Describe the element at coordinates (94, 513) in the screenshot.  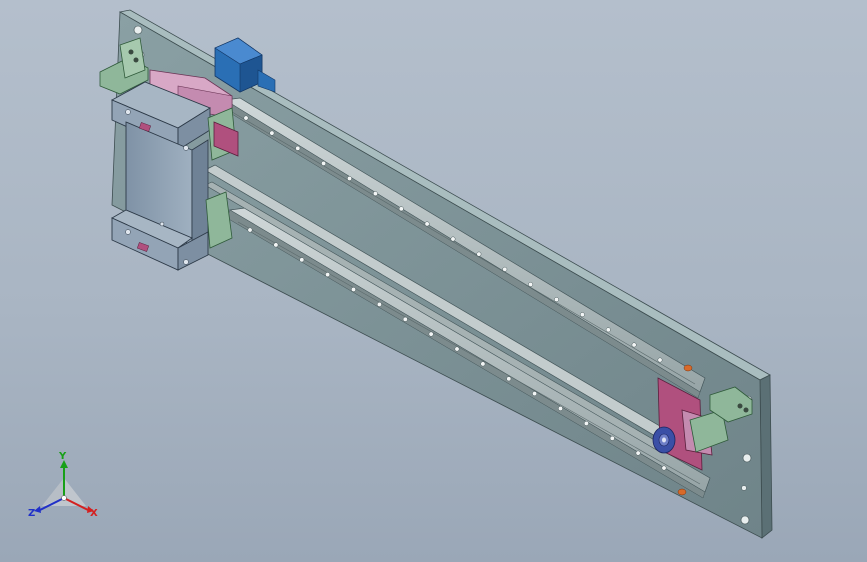
I see `axis-x-label: X` at that location.